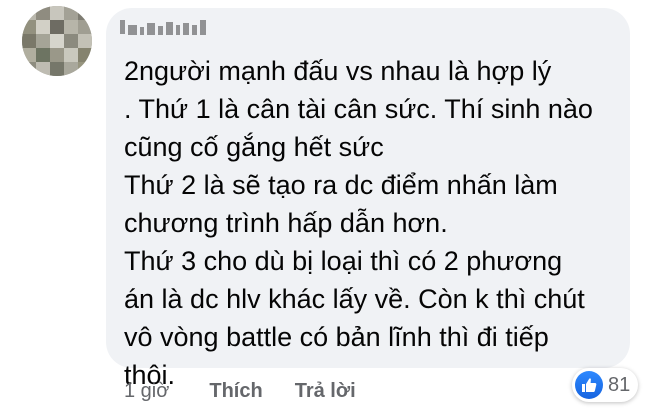 This screenshot has width=660, height=412. What do you see at coordinates (325, 391) in the screenshot?
I see `reply-button: Trả lời` at bounding box center [325, 391].